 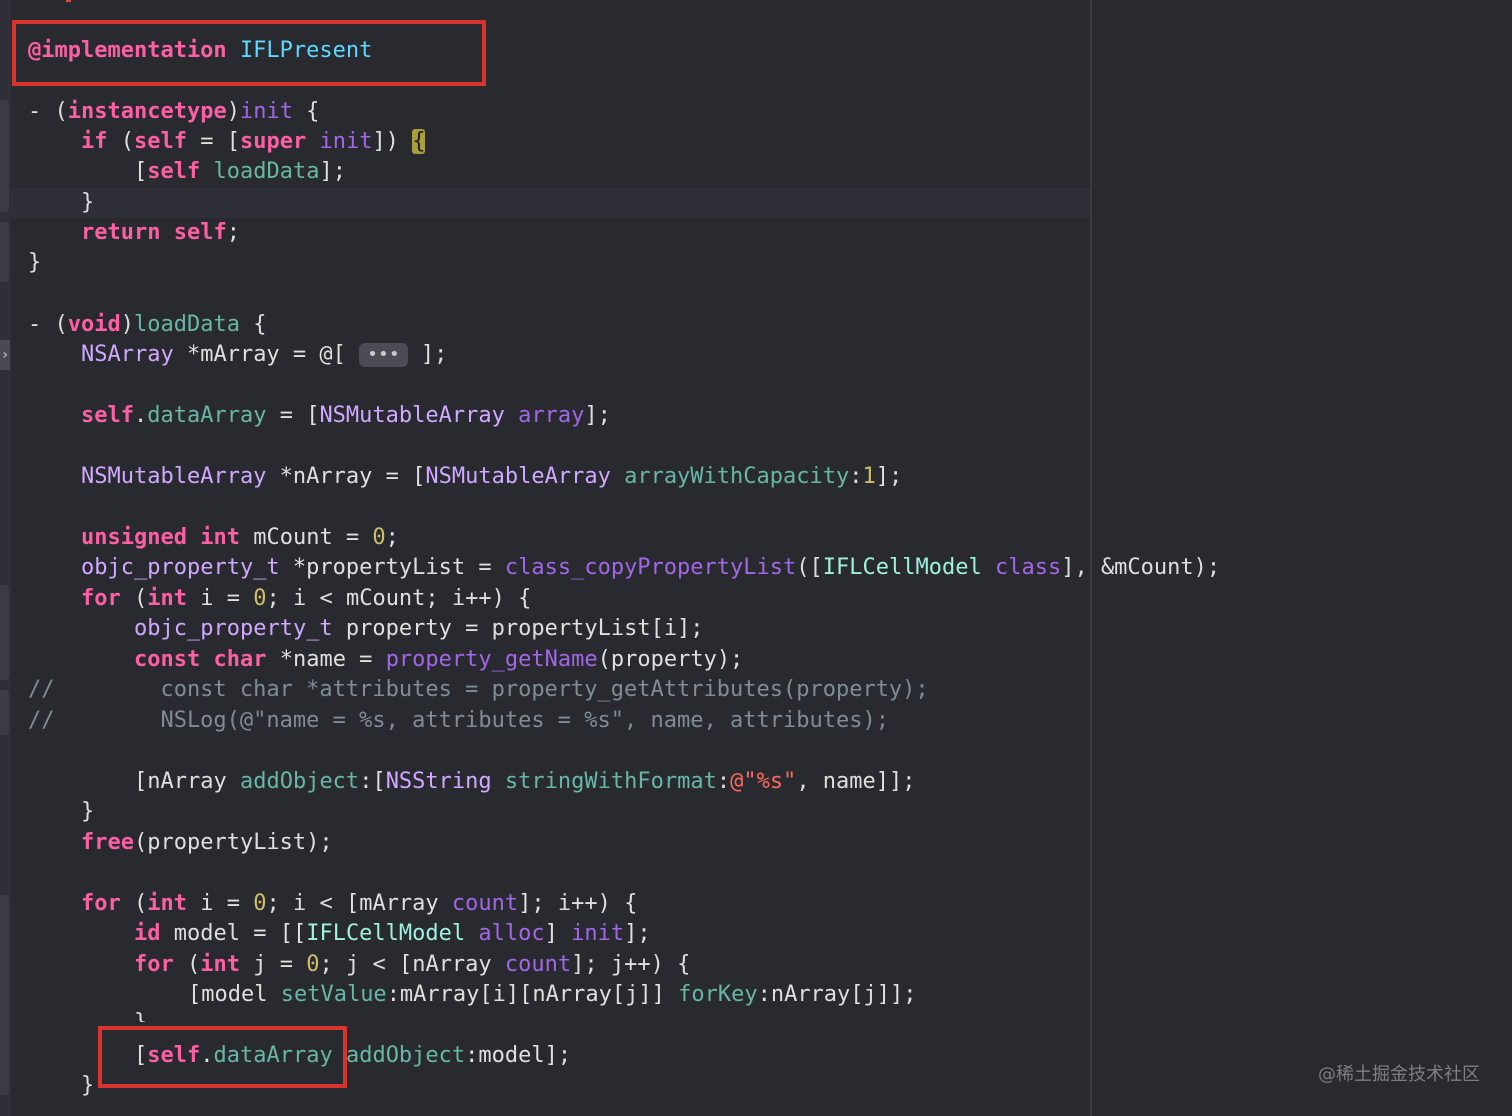 What do you see at coordinates (5, 355) in the screenshot?
I see `expand-chevron-icon: ›` at bounding box center [5, 355].